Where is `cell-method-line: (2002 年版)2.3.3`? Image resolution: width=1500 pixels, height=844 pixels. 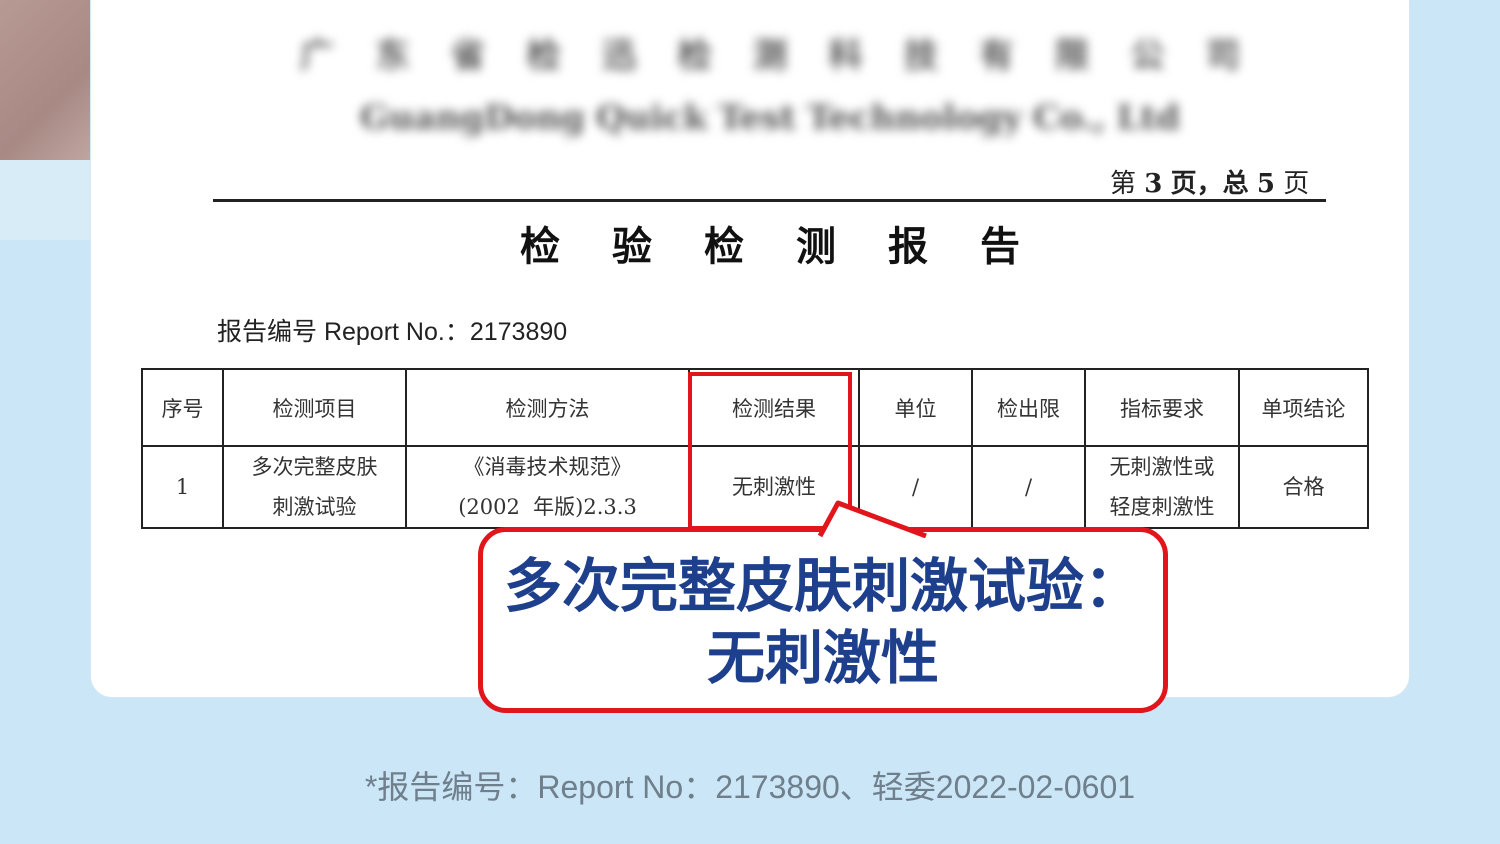 cell-method-line: (2002 年版)2.3.3 is located at coordinates (547, 507).